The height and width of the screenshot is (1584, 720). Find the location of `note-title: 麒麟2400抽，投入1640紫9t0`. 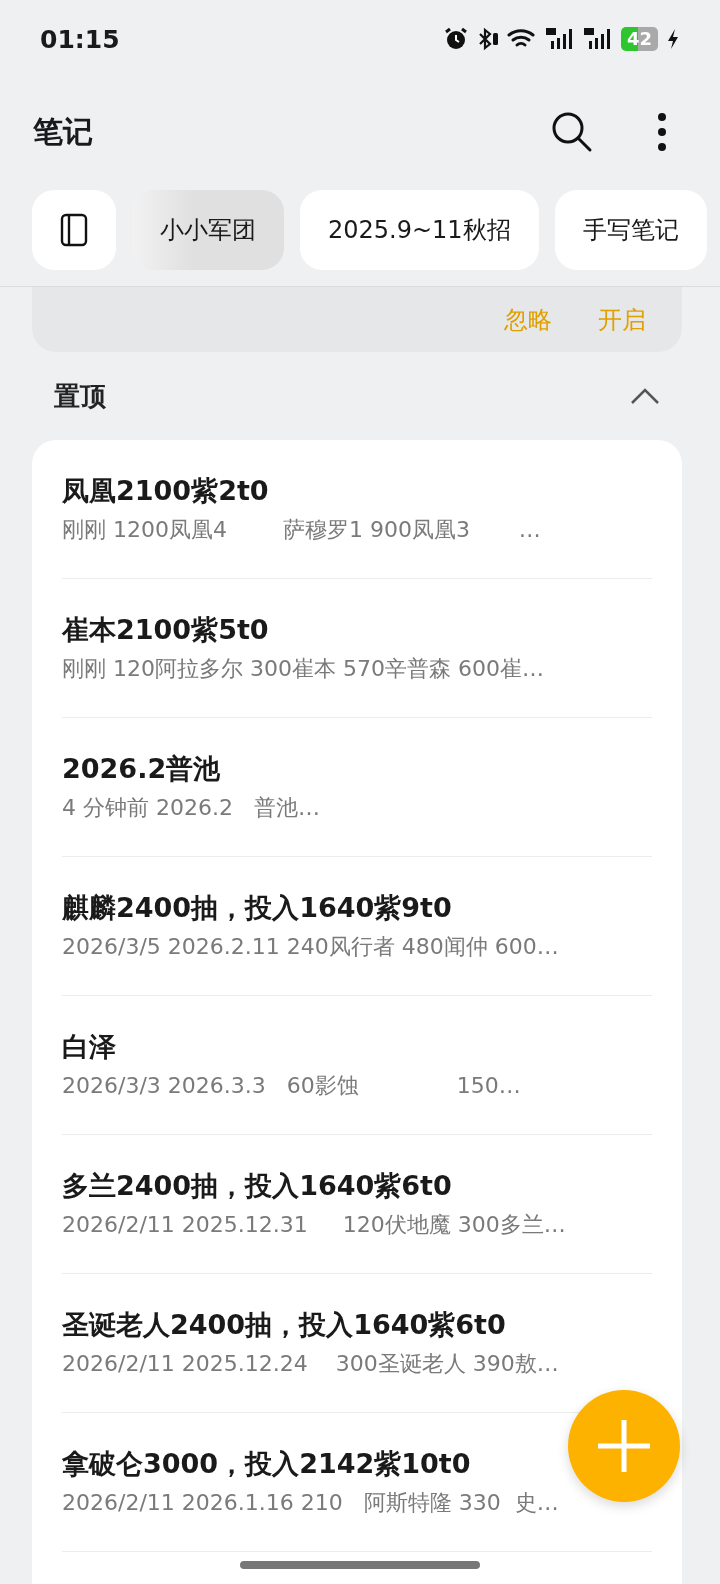

note-title: 麒麟2400抽，投入1640紫9t0 is located at coordinates (257, 908).